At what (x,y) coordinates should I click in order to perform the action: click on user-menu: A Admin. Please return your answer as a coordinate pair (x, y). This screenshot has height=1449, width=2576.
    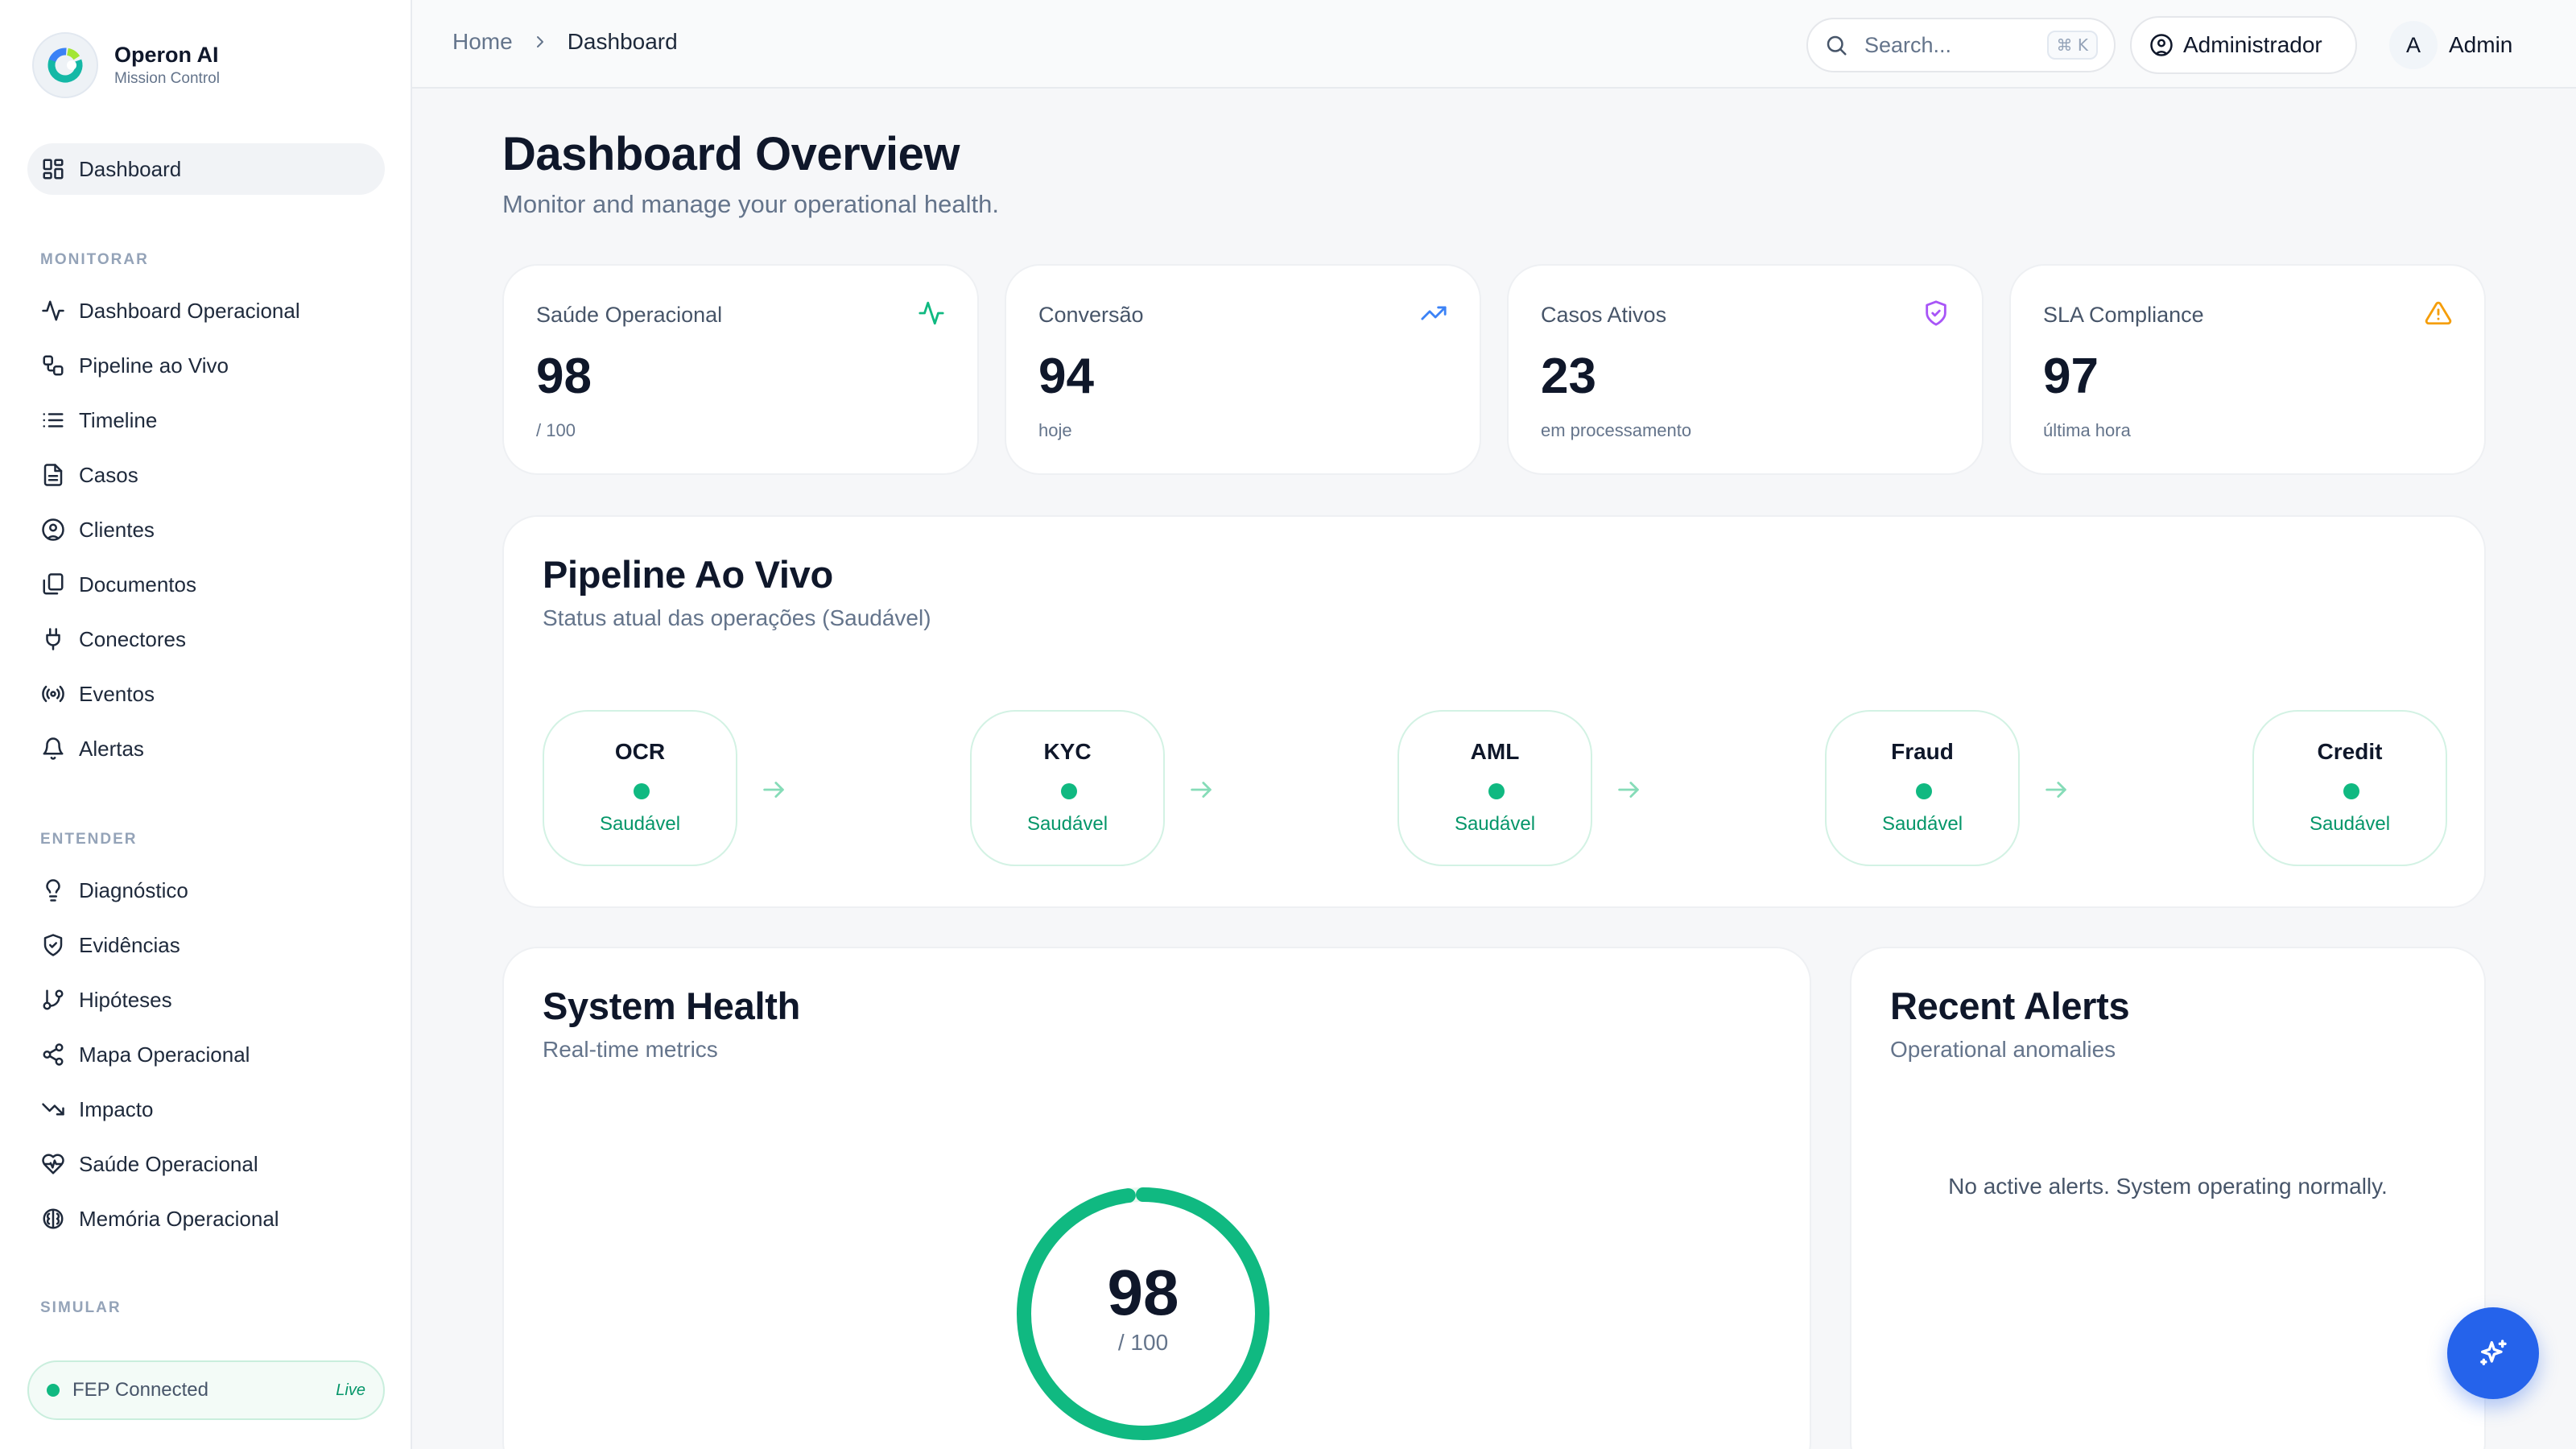
    Looking at the image, I should click on (2450, 45).